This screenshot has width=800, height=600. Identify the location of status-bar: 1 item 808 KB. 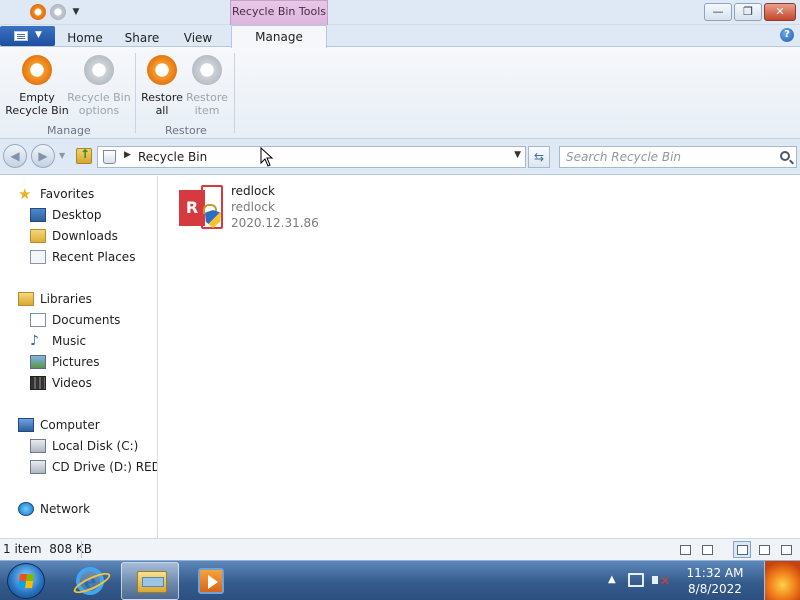
(400, 549).